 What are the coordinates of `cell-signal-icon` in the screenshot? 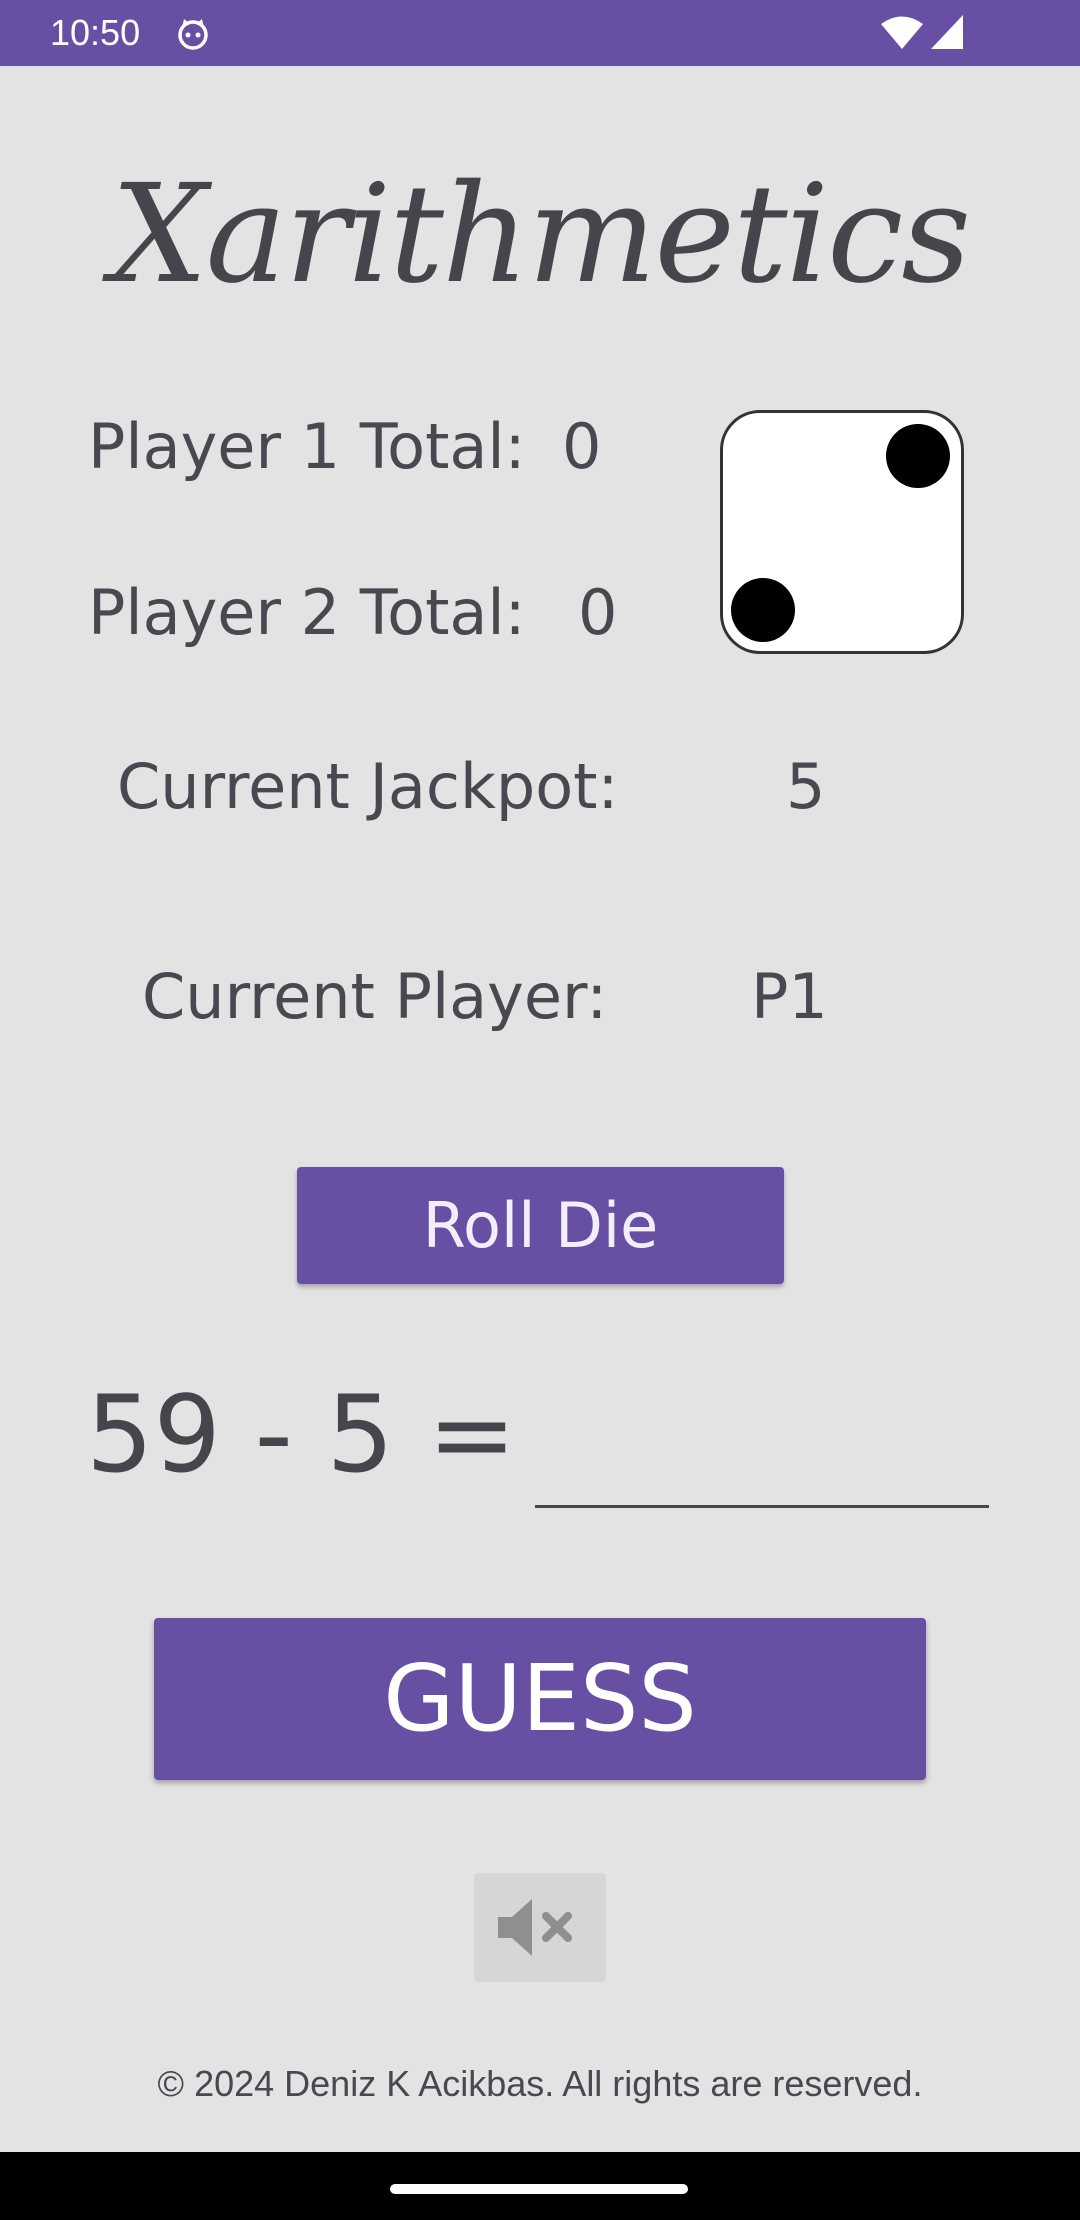 It's located at (947, 32).